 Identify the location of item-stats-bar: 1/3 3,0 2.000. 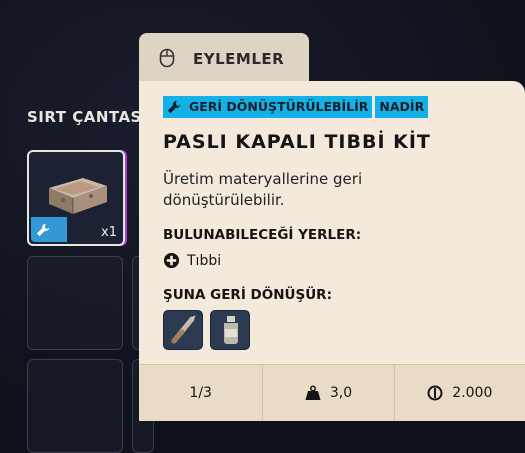
(332, 392).